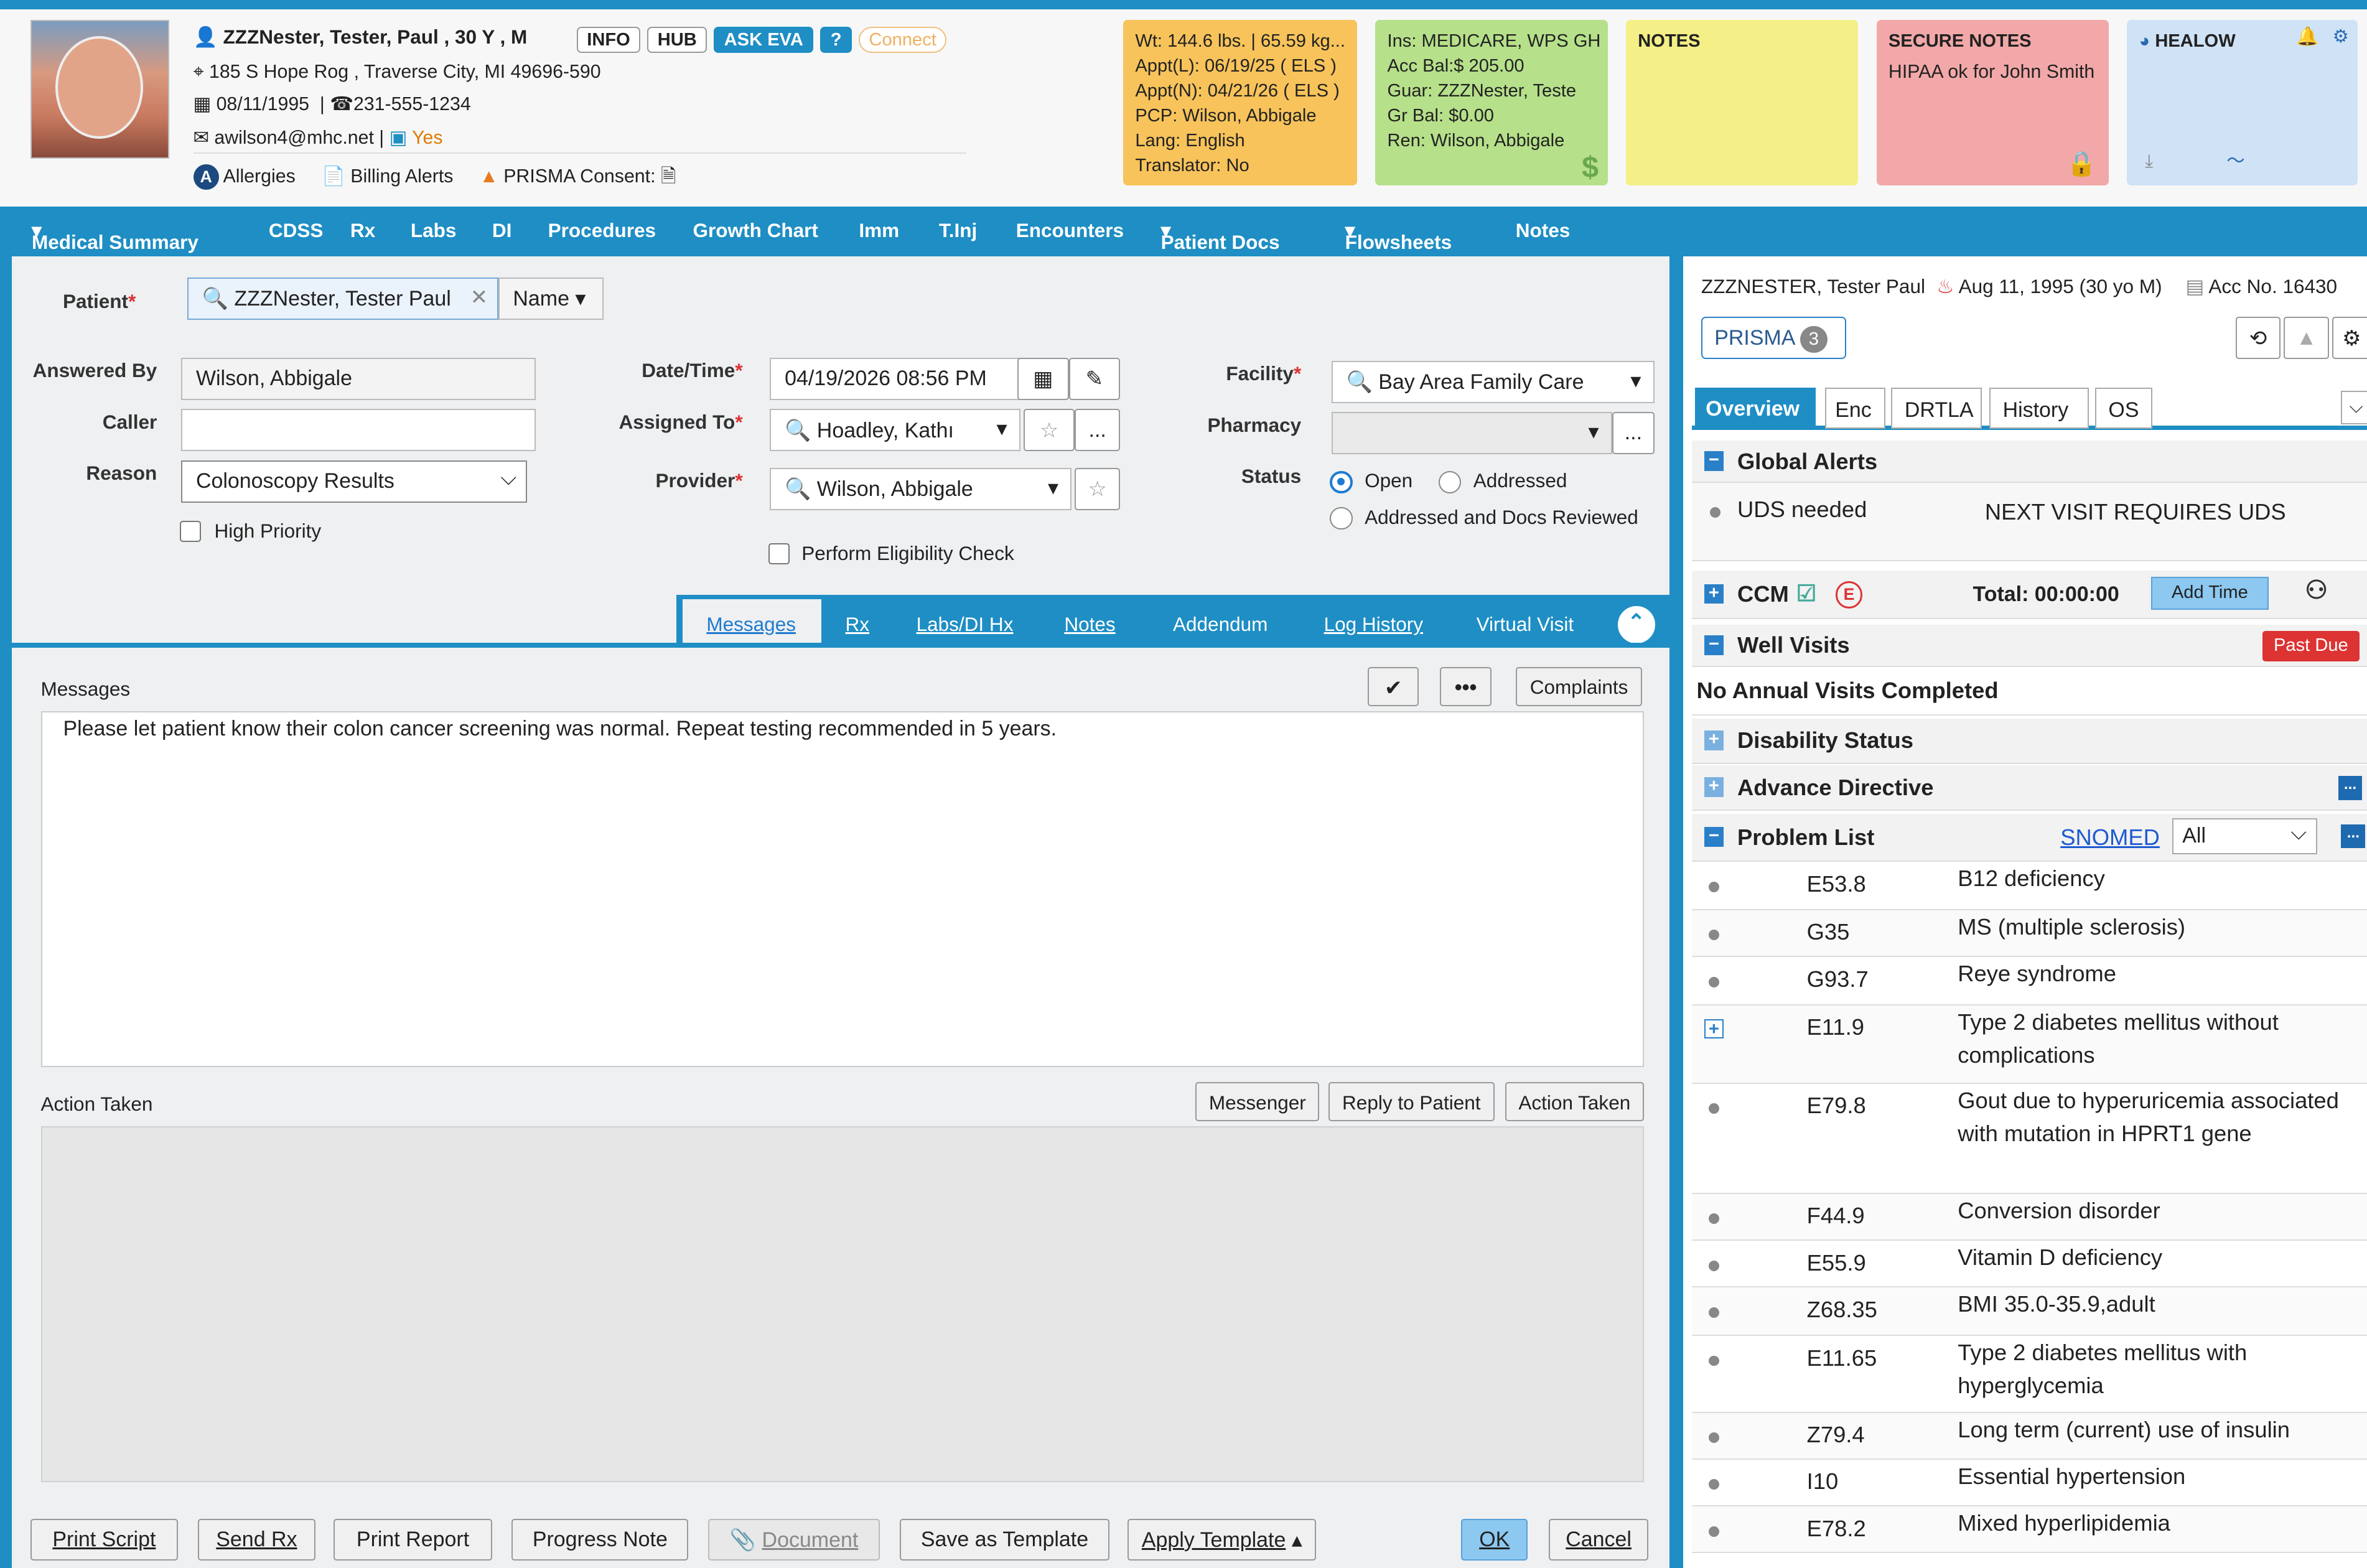 This screenshot has width=2367, height=1568. I want to click on reason-field: Colonoscopy Results ⌵, so click(354, 482).